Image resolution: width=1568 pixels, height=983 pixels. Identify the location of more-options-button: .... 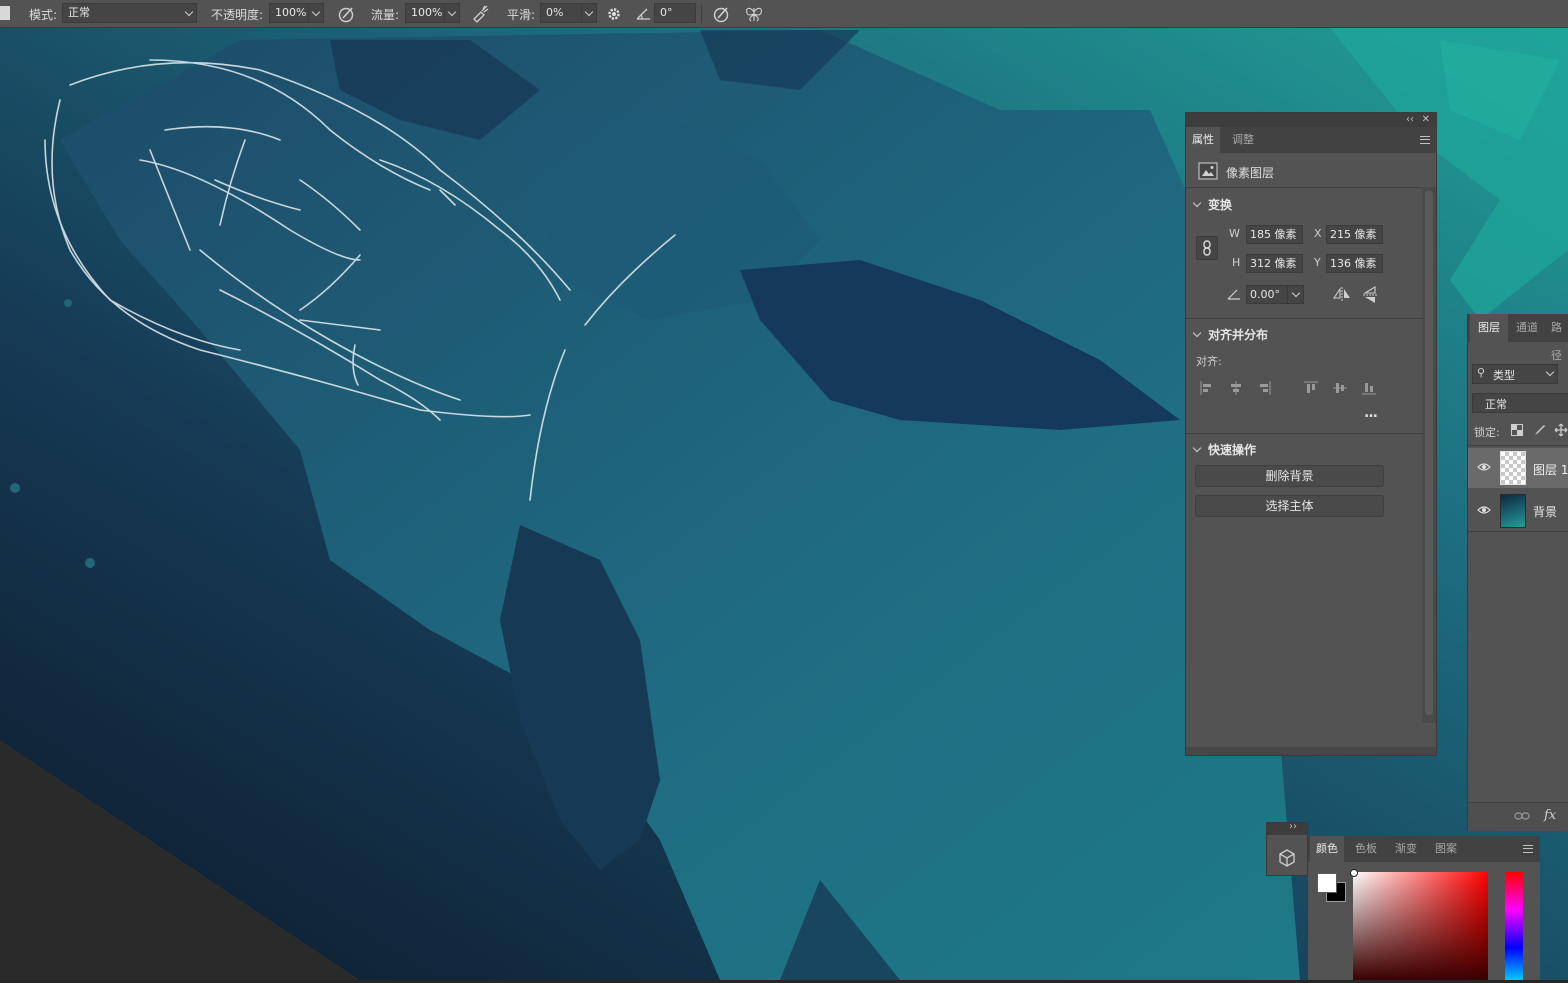
(1371, 413).